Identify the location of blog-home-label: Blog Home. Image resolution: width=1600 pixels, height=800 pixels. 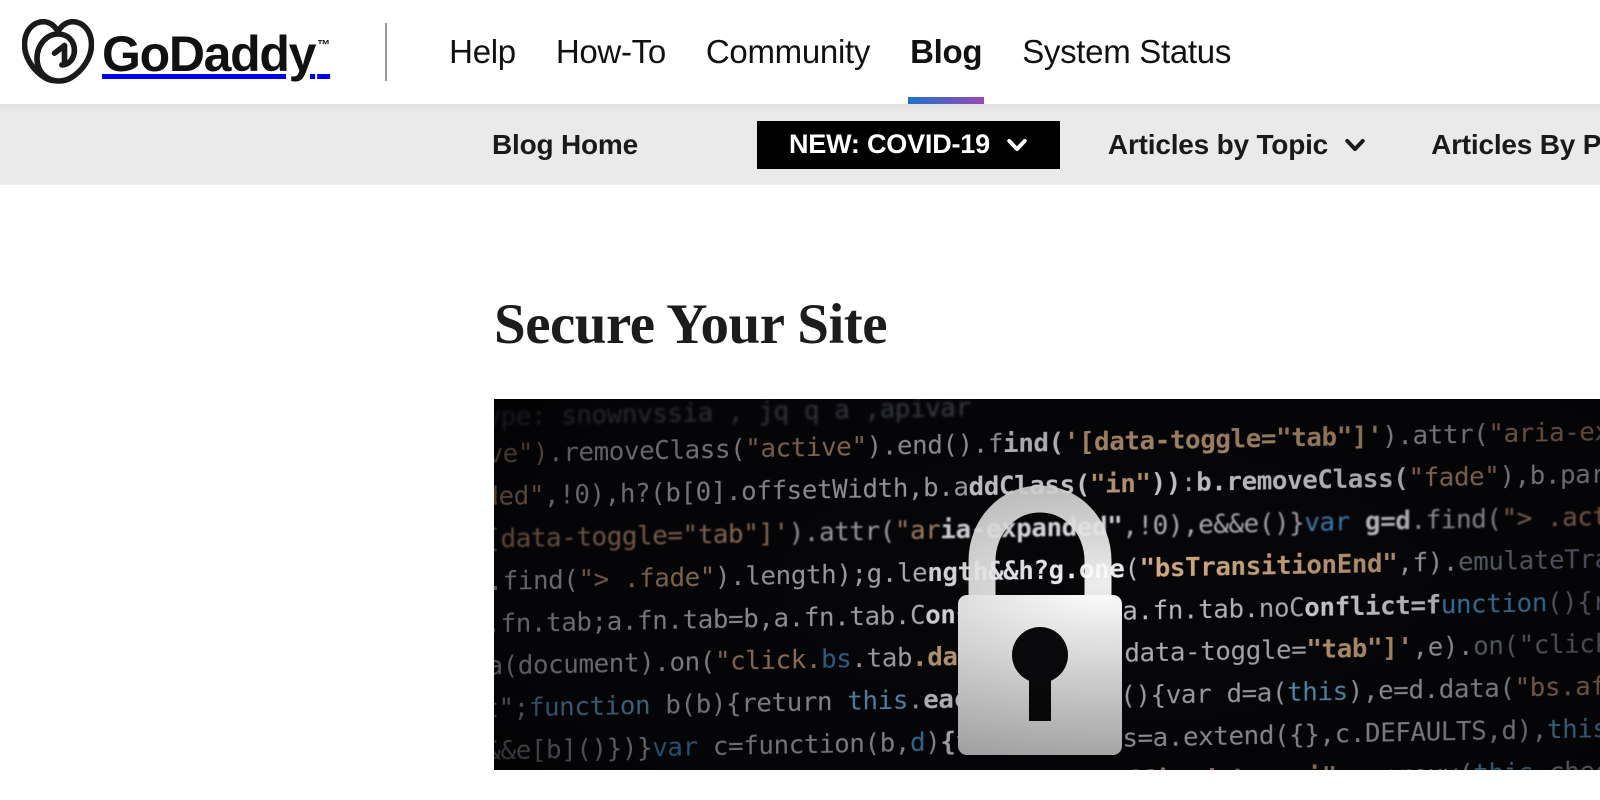
(565, 144).